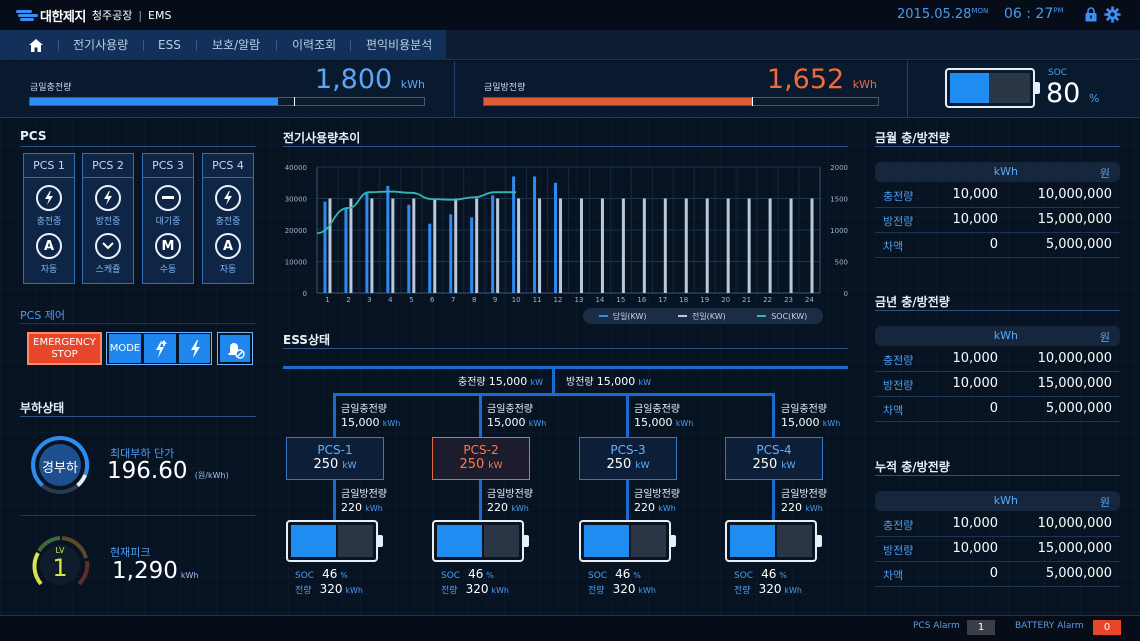 The height and width of the screenshot is (641, 1140). Describe the element at coordinates (1107, 627) in the screenshot. I see `battery-alarm-count: 0` at that location.